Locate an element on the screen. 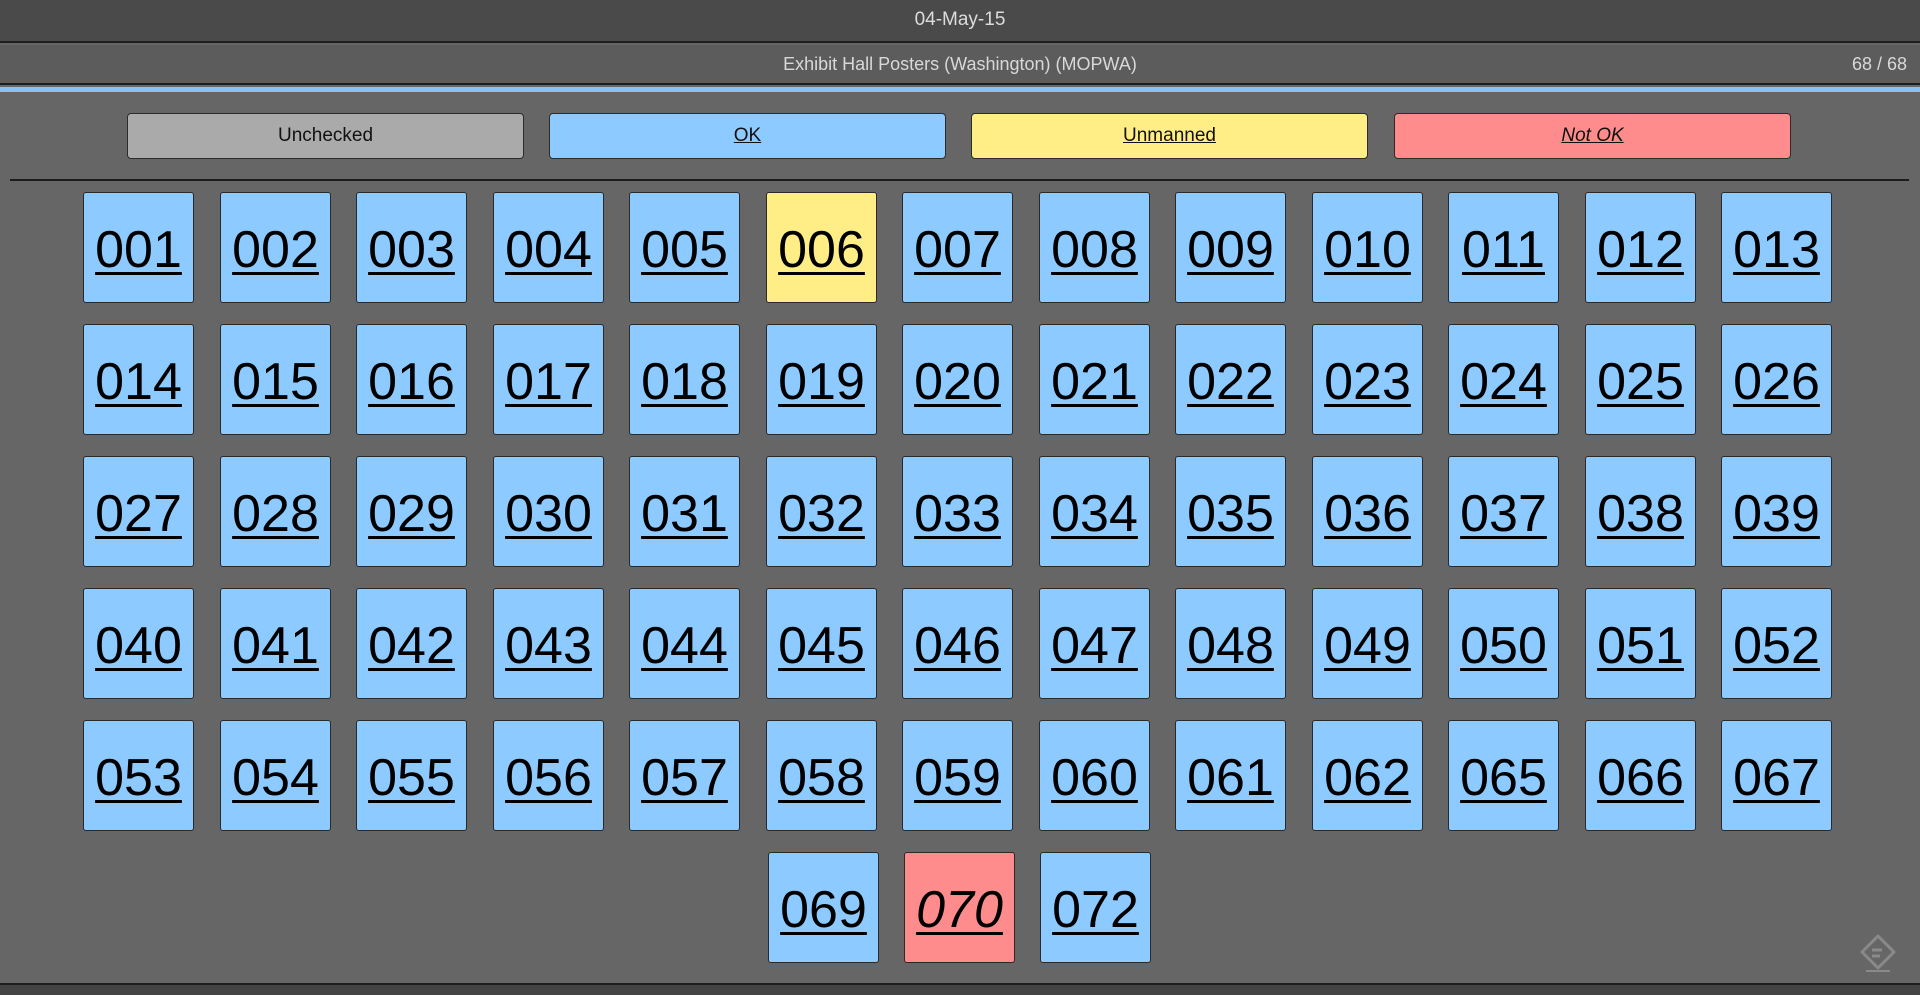  poster-tile-051: 051 is located at coordinates (1640, 643).